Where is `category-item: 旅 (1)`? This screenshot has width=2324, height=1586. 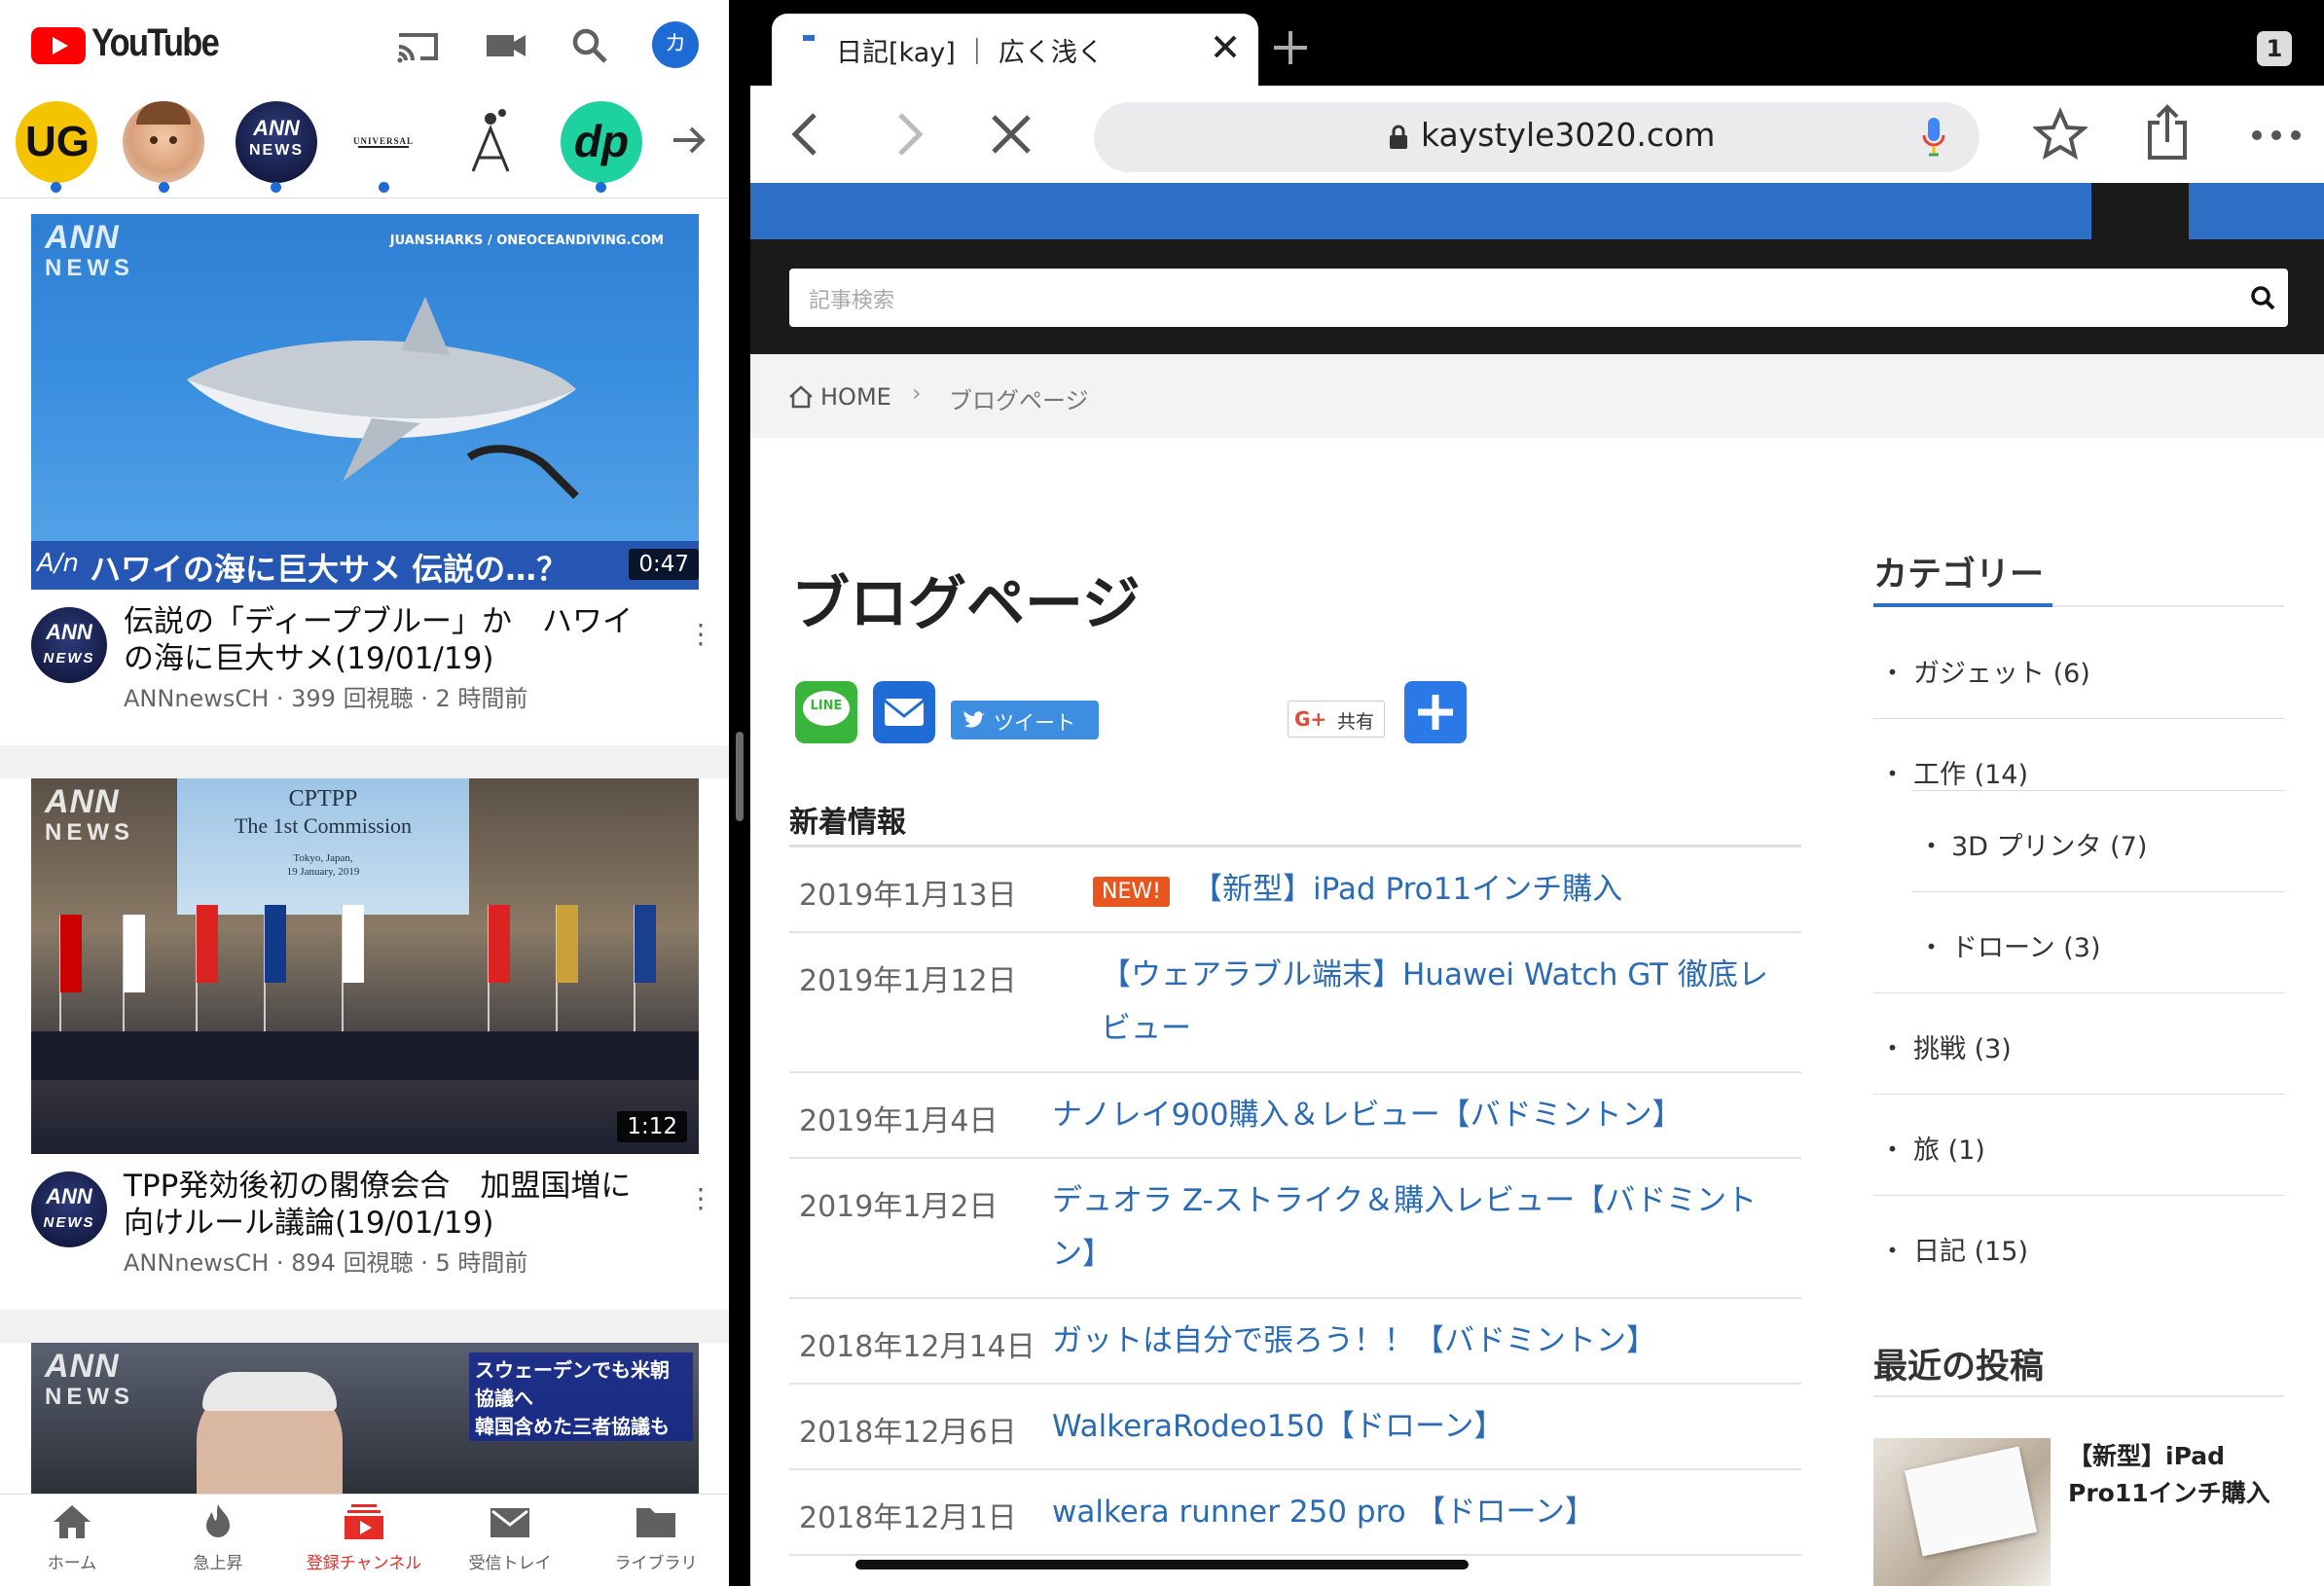 category-item: 旅 (1) is located at coordinates (1949, 1148).